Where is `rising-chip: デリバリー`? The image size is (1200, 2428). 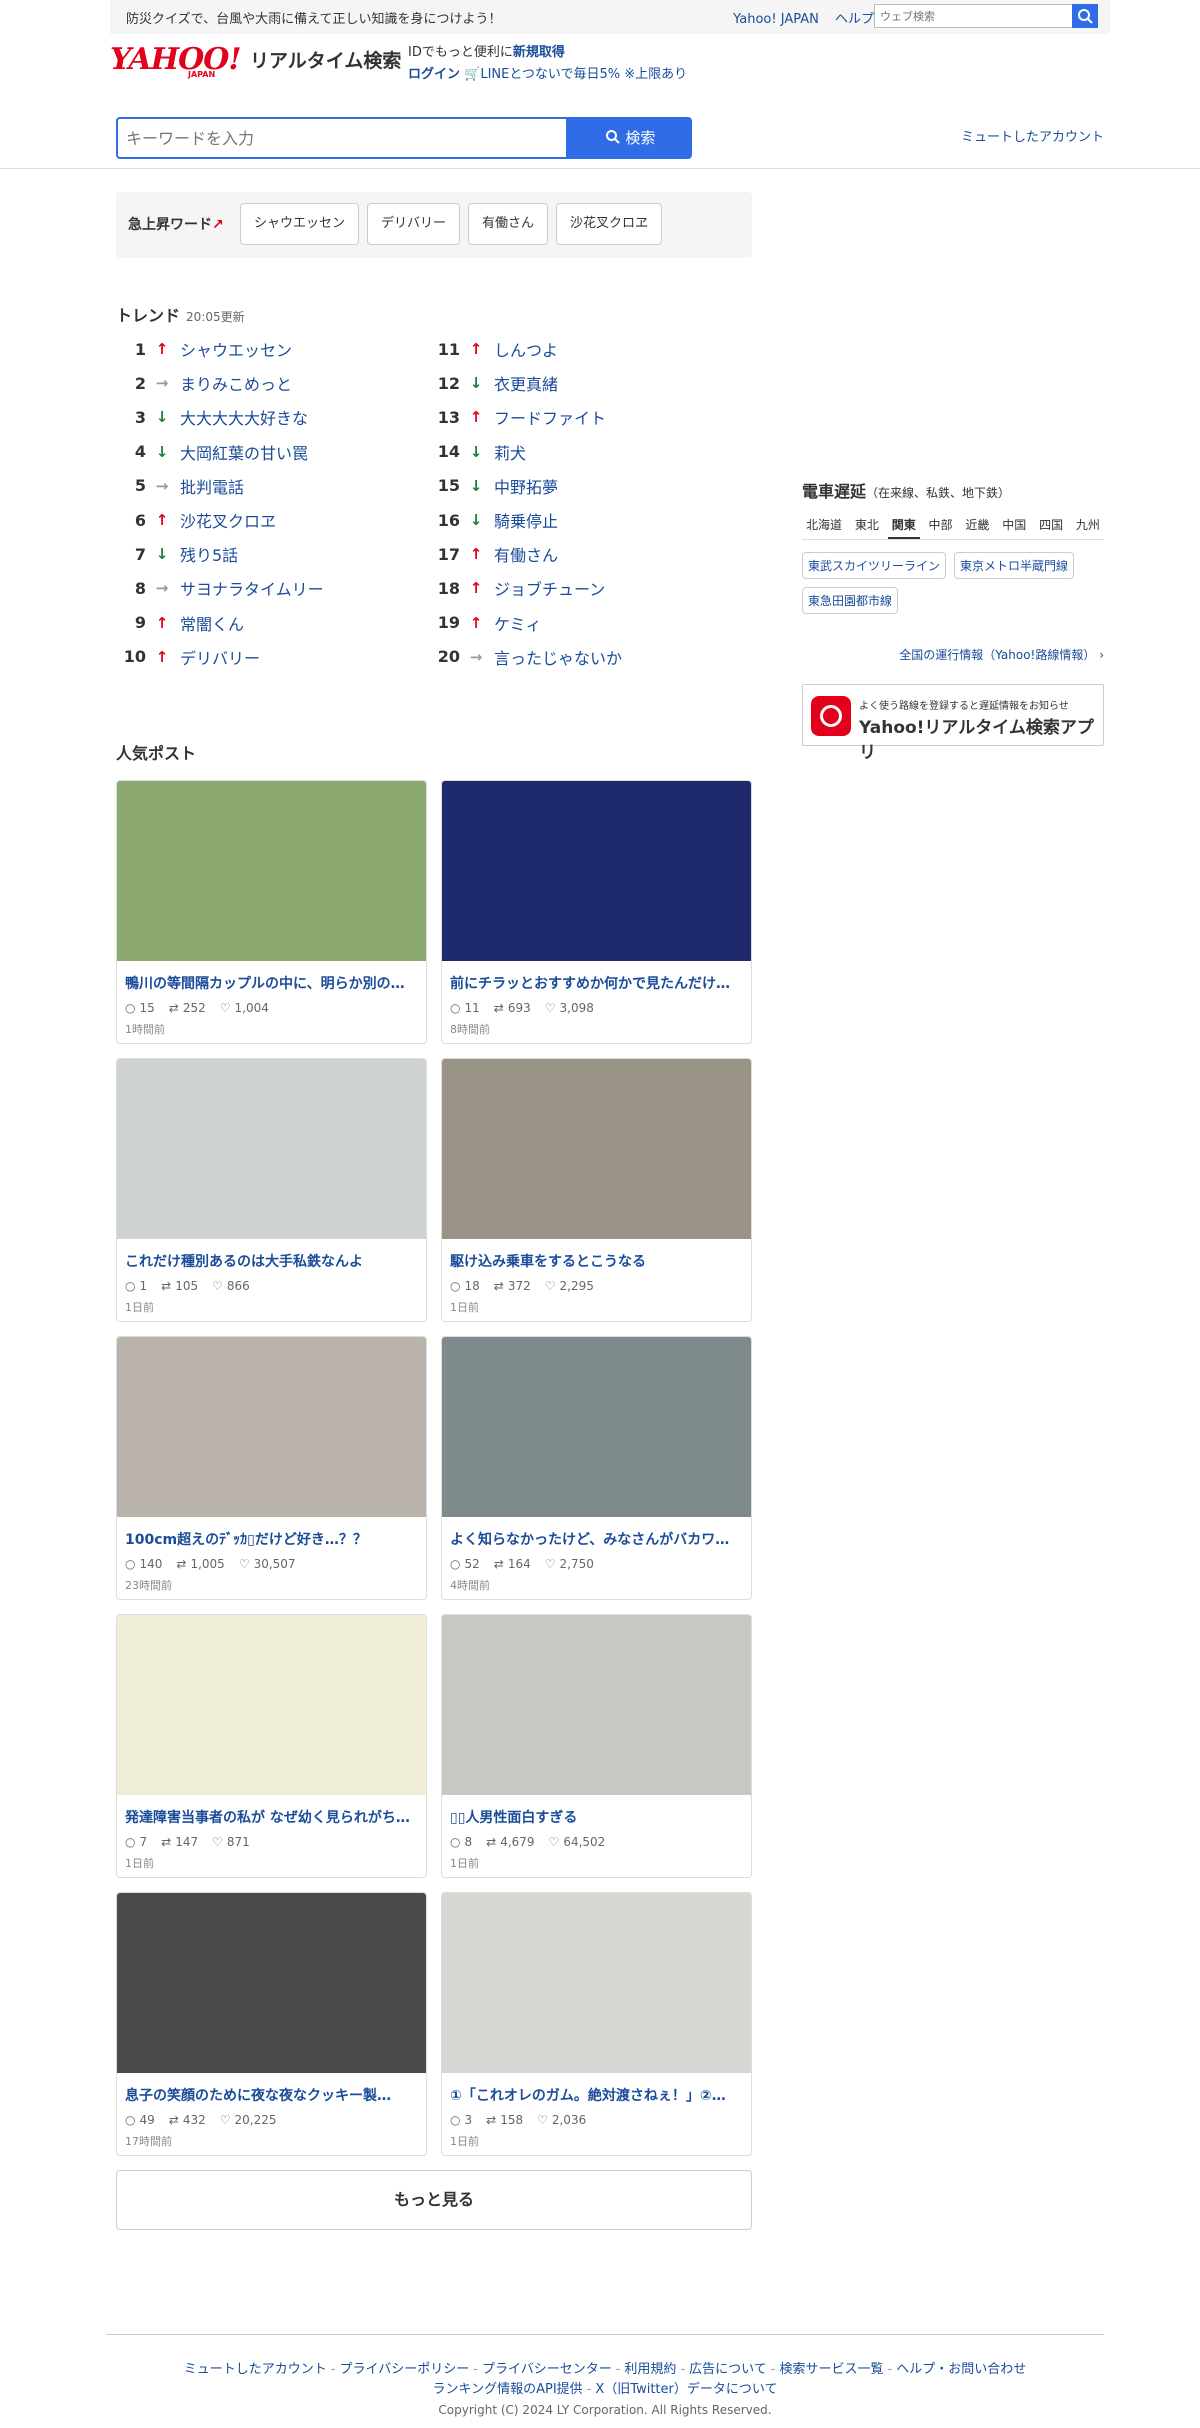 rising-chip: デリバリー is located at coordinates (414, 224).